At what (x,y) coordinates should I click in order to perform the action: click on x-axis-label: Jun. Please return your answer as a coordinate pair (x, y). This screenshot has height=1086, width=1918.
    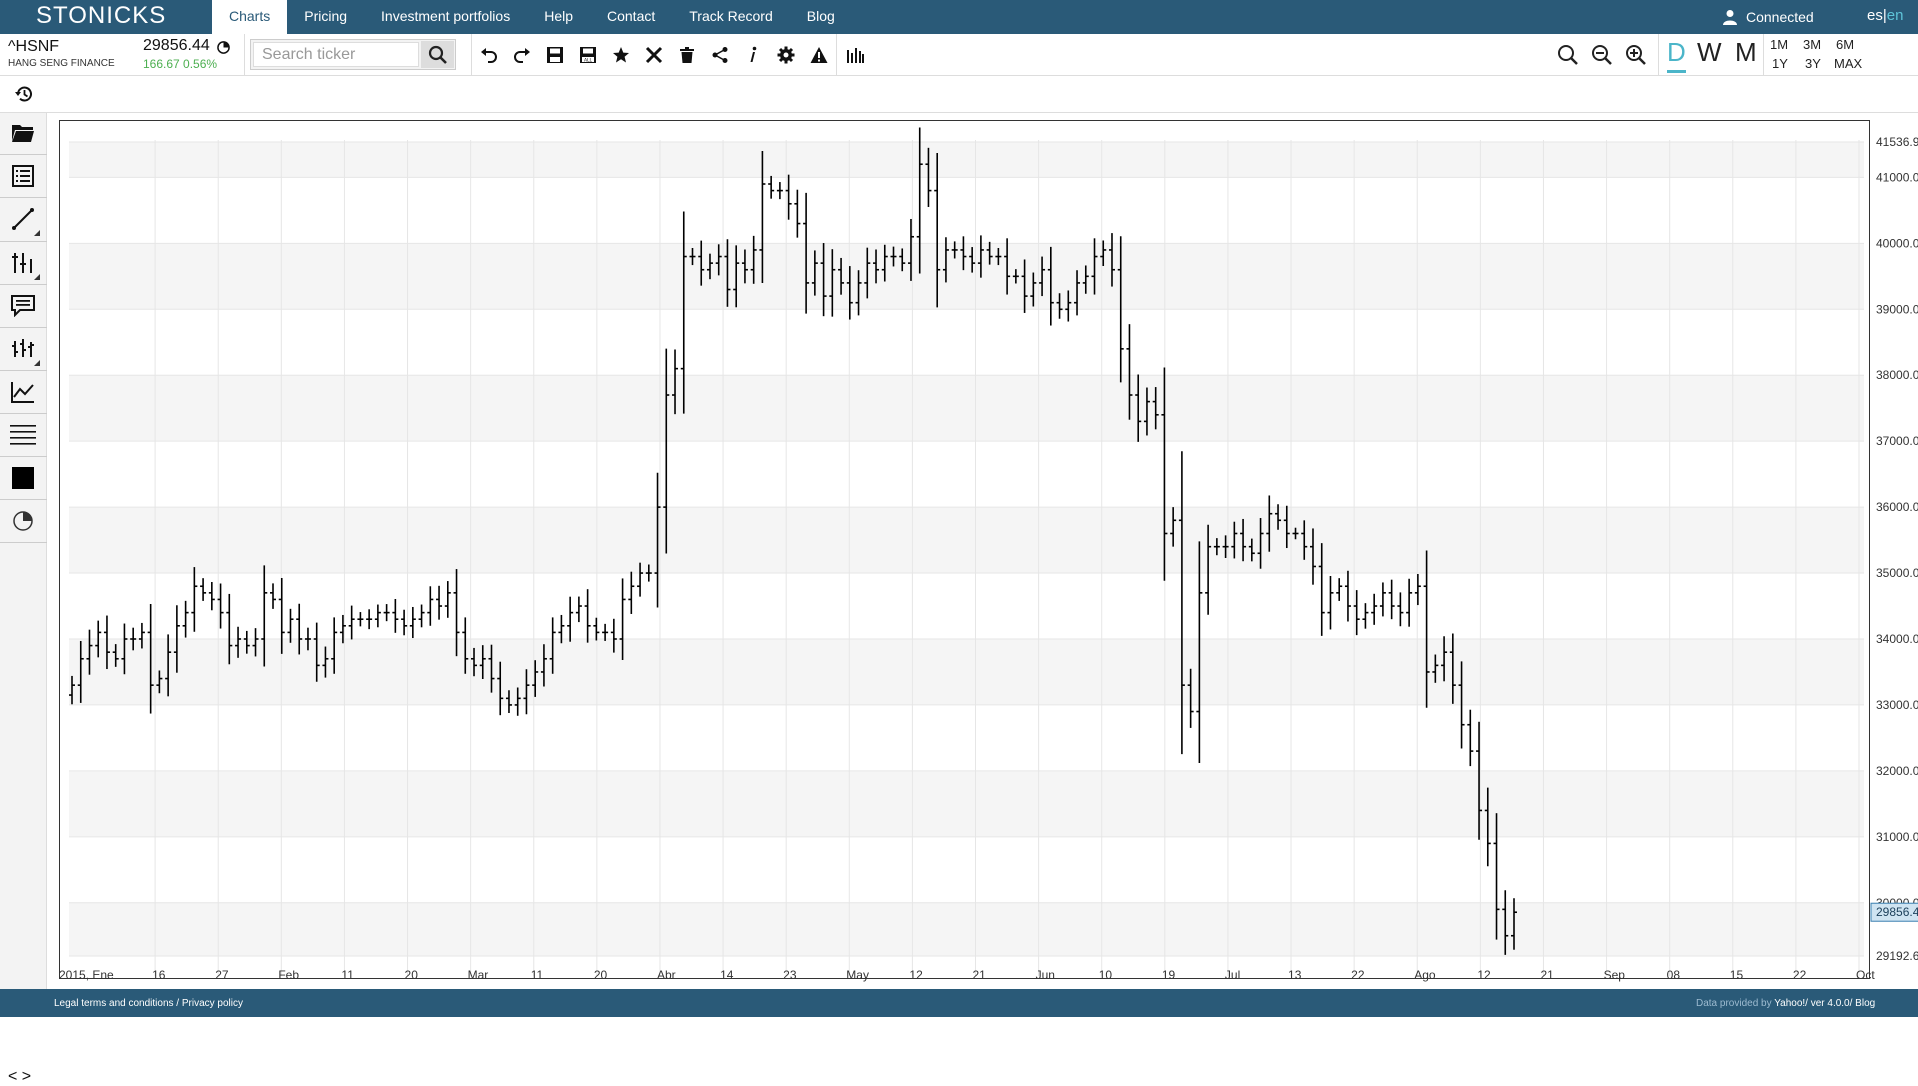
    Looking at the image, I should click on (1045, 975).